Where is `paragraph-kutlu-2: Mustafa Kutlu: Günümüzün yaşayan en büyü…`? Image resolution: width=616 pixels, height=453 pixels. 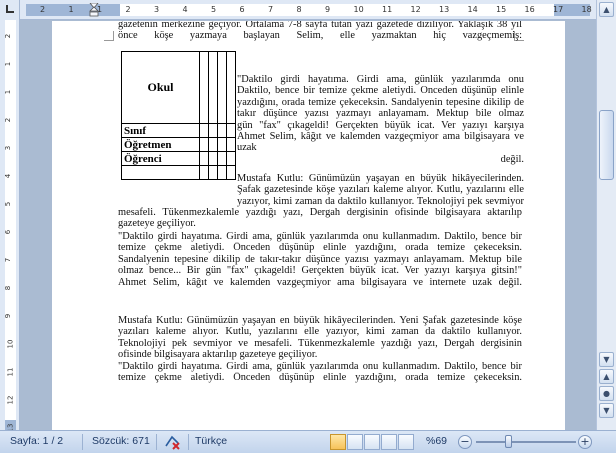
paragraph-kutlu-2: Mustafa Kutlu: Günümüzün yaşayan en büyü… is located at coordinates (320, 338).